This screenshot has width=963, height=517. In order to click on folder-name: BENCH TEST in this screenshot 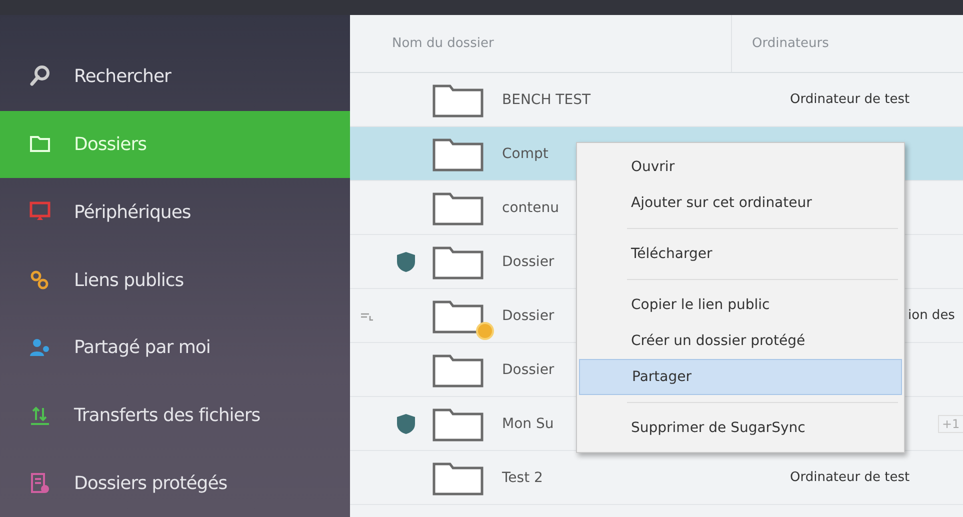, I will do `click(546, 100)`.